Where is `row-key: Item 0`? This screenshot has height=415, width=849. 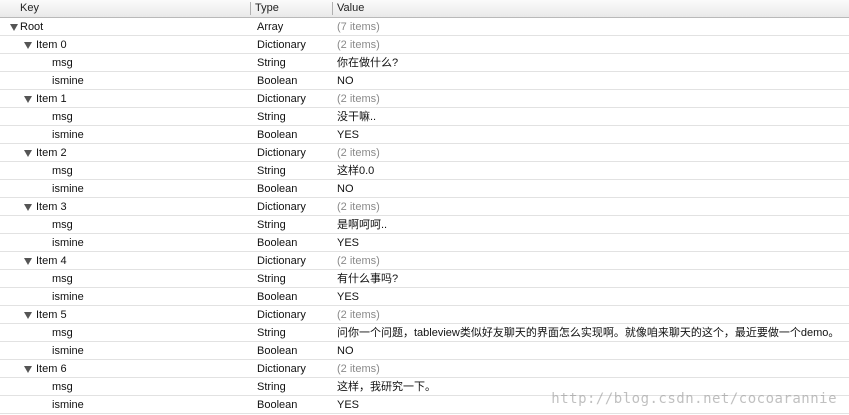
row-key: Item 0 is located at coordinates (51, 45).